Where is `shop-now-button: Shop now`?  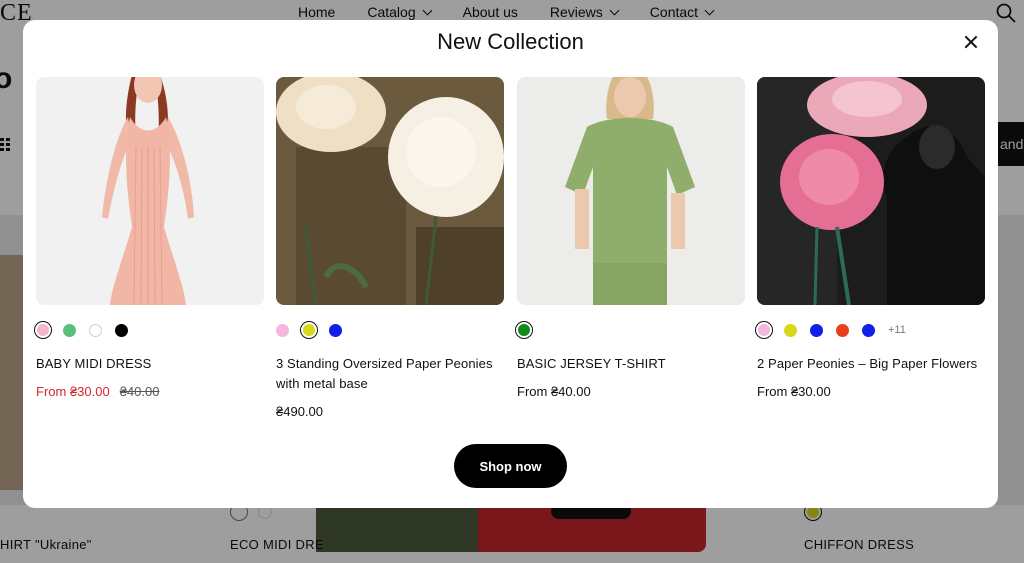 shop-now-button: Shop now is located at coordinates (510, 466).